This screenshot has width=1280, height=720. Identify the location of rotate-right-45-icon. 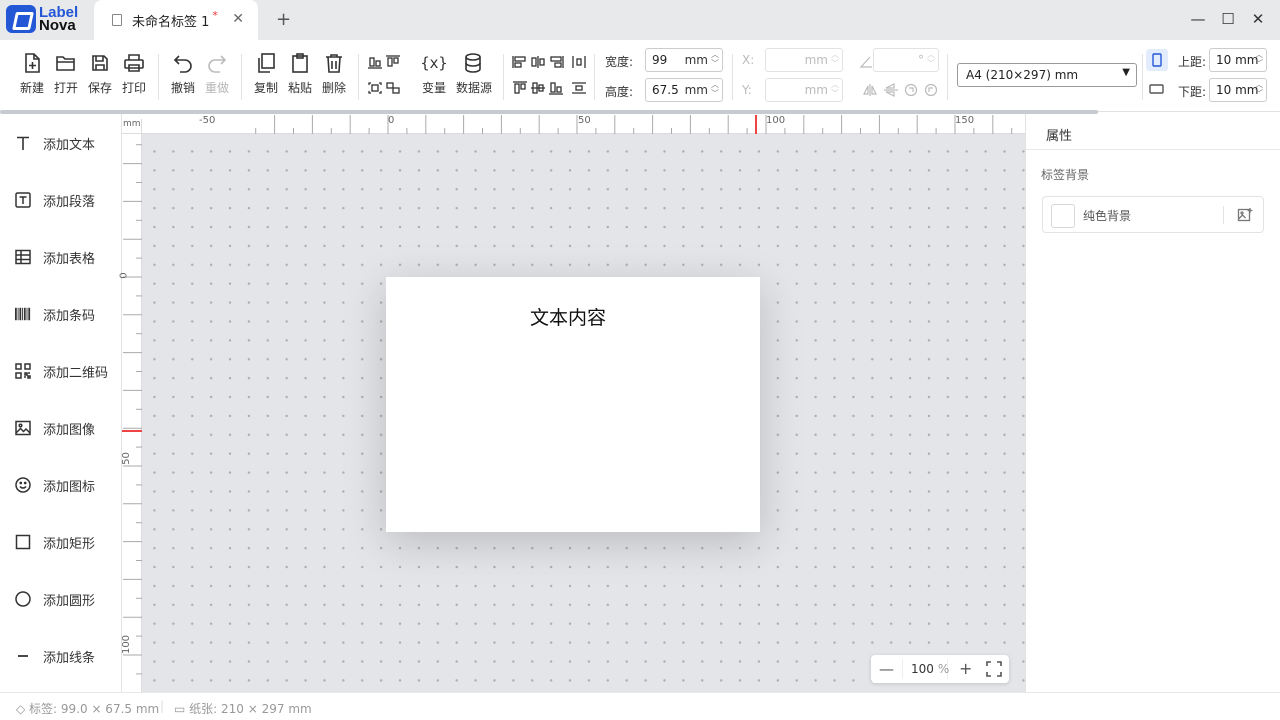
(931, 90).